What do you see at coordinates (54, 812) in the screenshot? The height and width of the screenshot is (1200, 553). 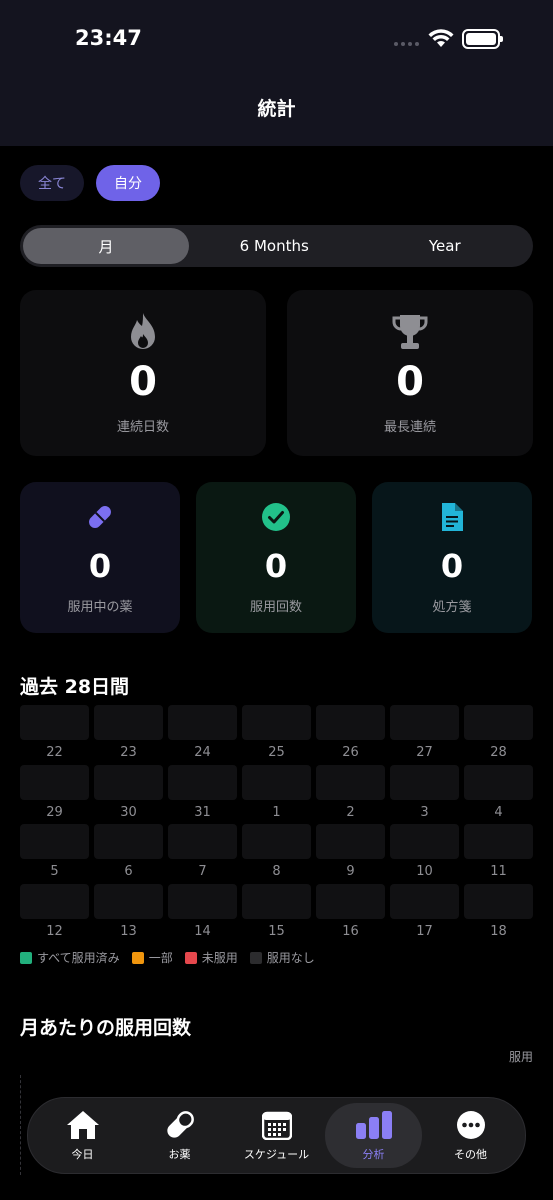 I see `calendar-day-label: 29` at bounding box center [54, 812].